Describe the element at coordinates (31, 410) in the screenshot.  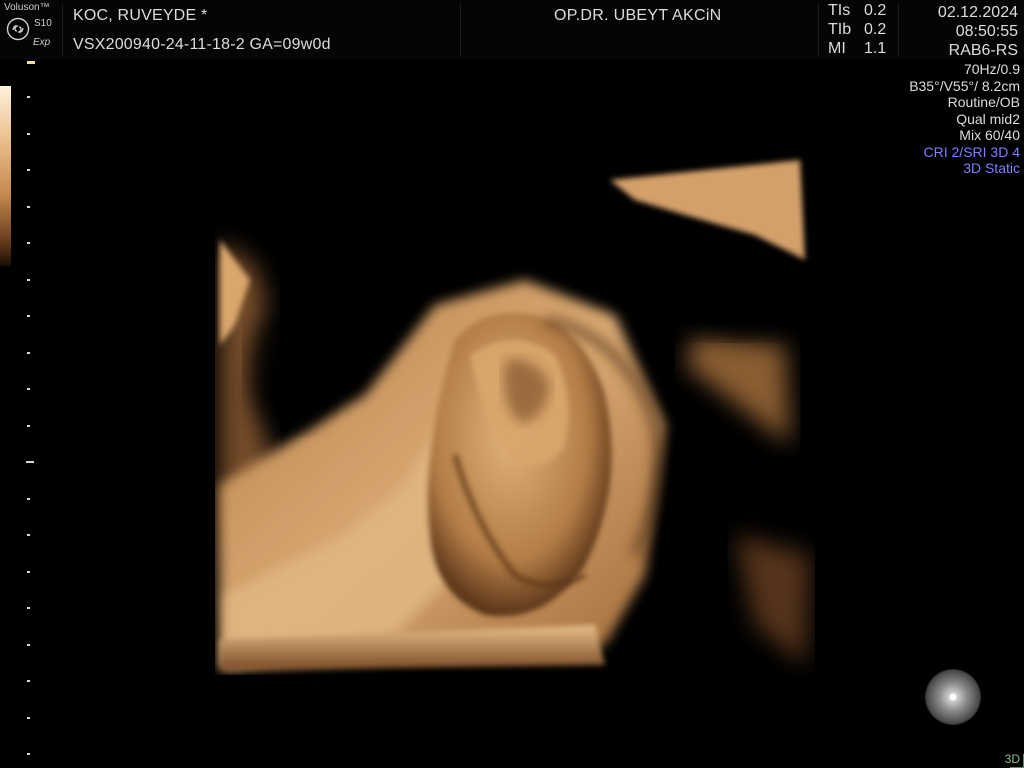
I see `depth-scale` at that location.